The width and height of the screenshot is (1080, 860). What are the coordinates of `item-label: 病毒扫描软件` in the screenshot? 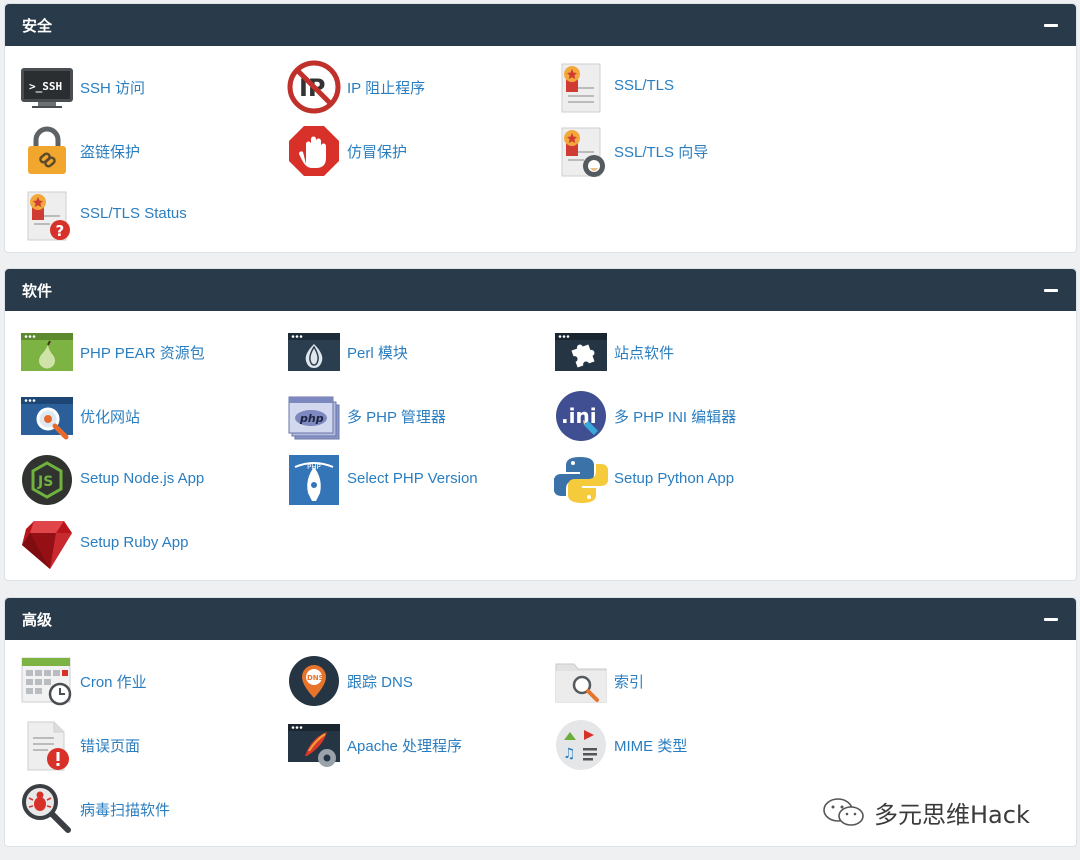 It's located at (125, 810).